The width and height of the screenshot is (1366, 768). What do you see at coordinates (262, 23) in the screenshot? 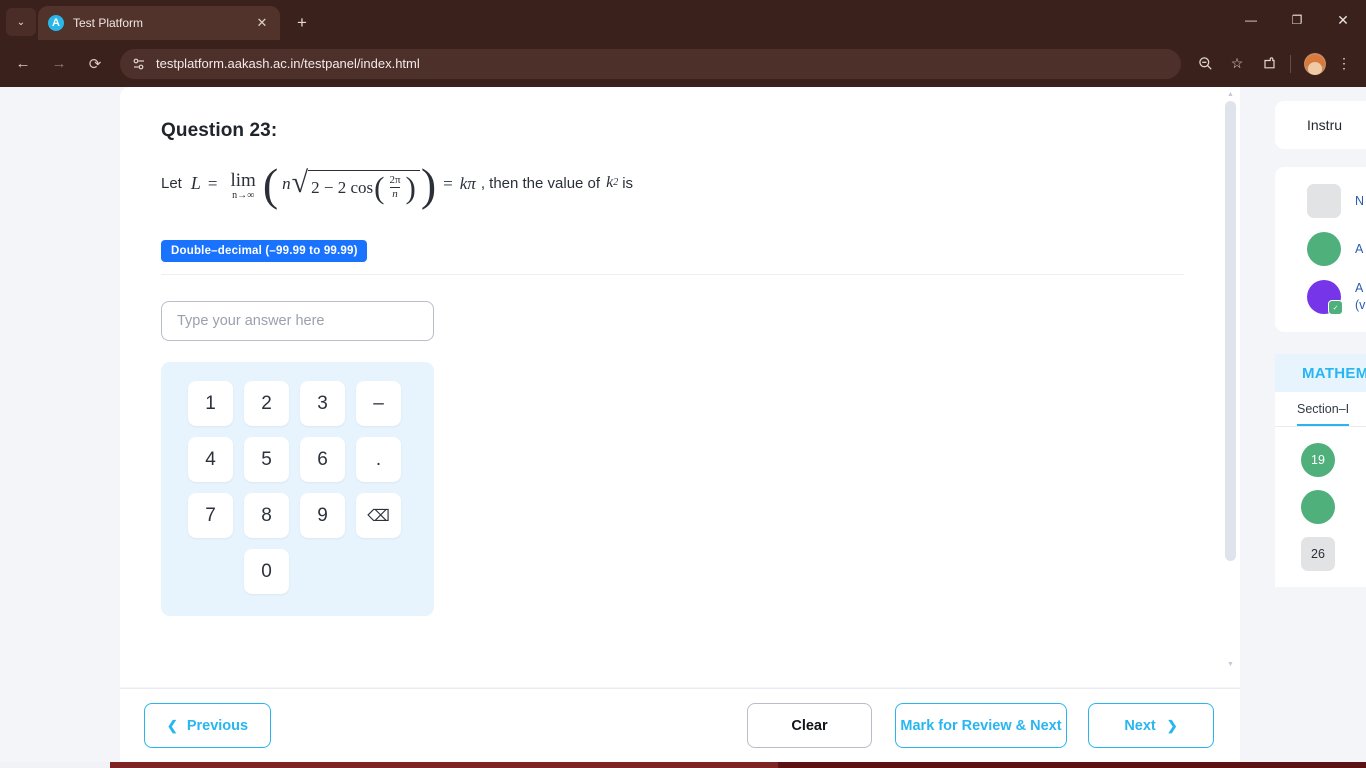
I see `close-icon: ✕` at bounding box center [262, 23].